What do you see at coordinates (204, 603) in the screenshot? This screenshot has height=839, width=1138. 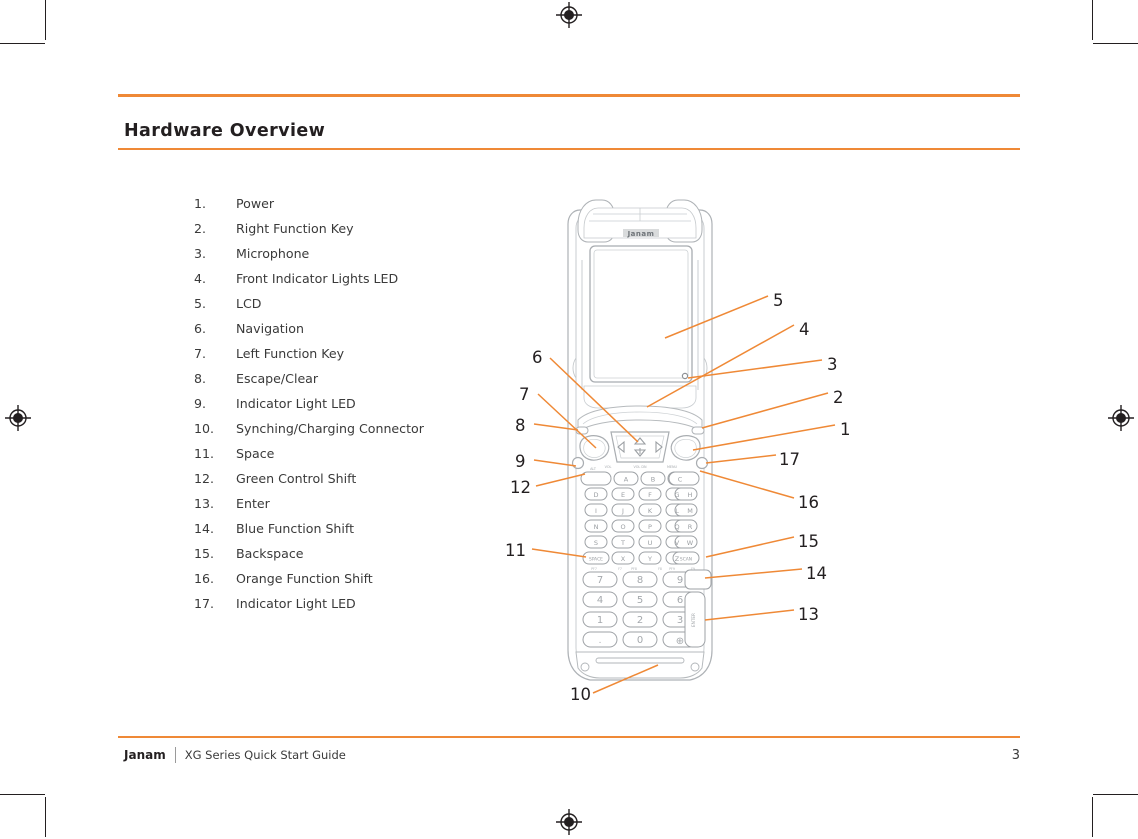 I see `list-item-number: 17.` at bounding box center [204, 603].